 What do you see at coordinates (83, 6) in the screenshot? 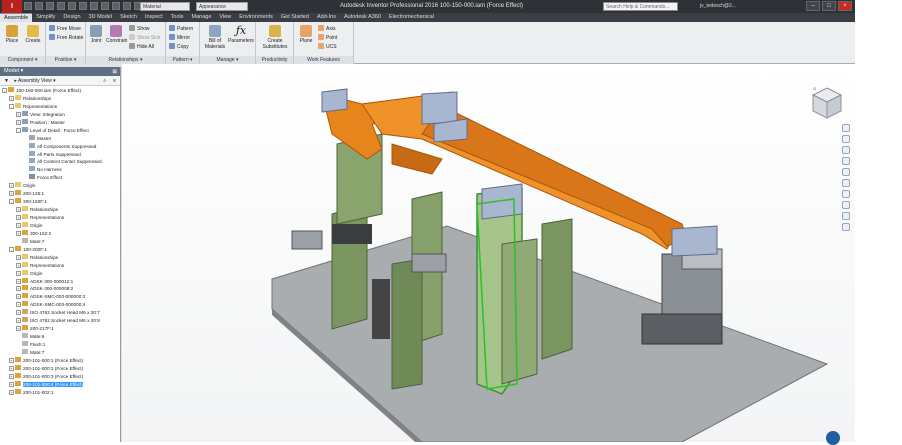
I see `select-mode-icon` at bounding box center [83, 6].